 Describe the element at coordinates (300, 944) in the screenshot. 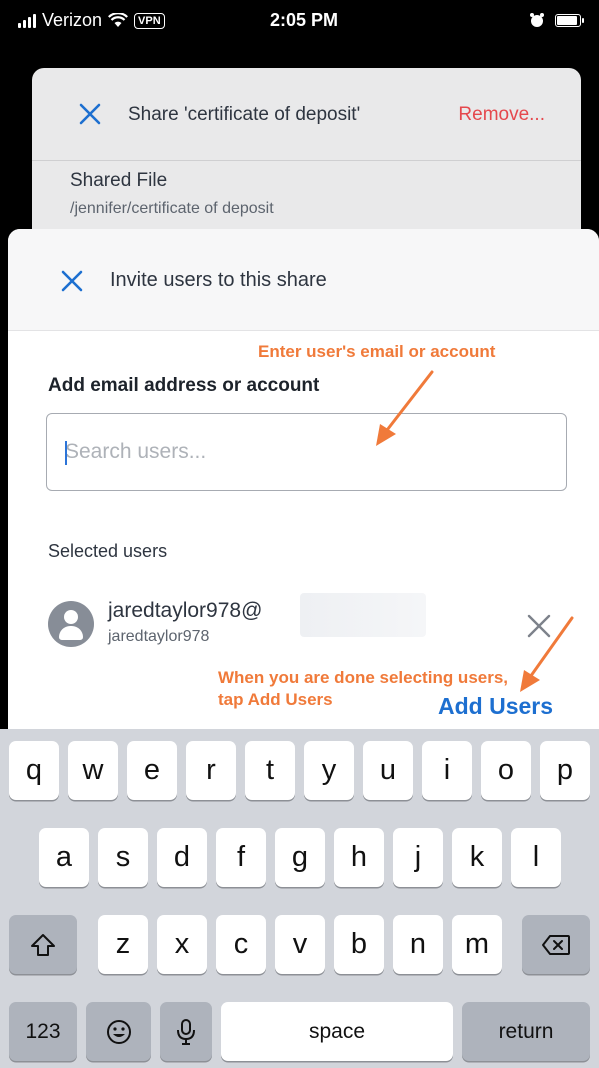

I see `key-v: v` at that location.